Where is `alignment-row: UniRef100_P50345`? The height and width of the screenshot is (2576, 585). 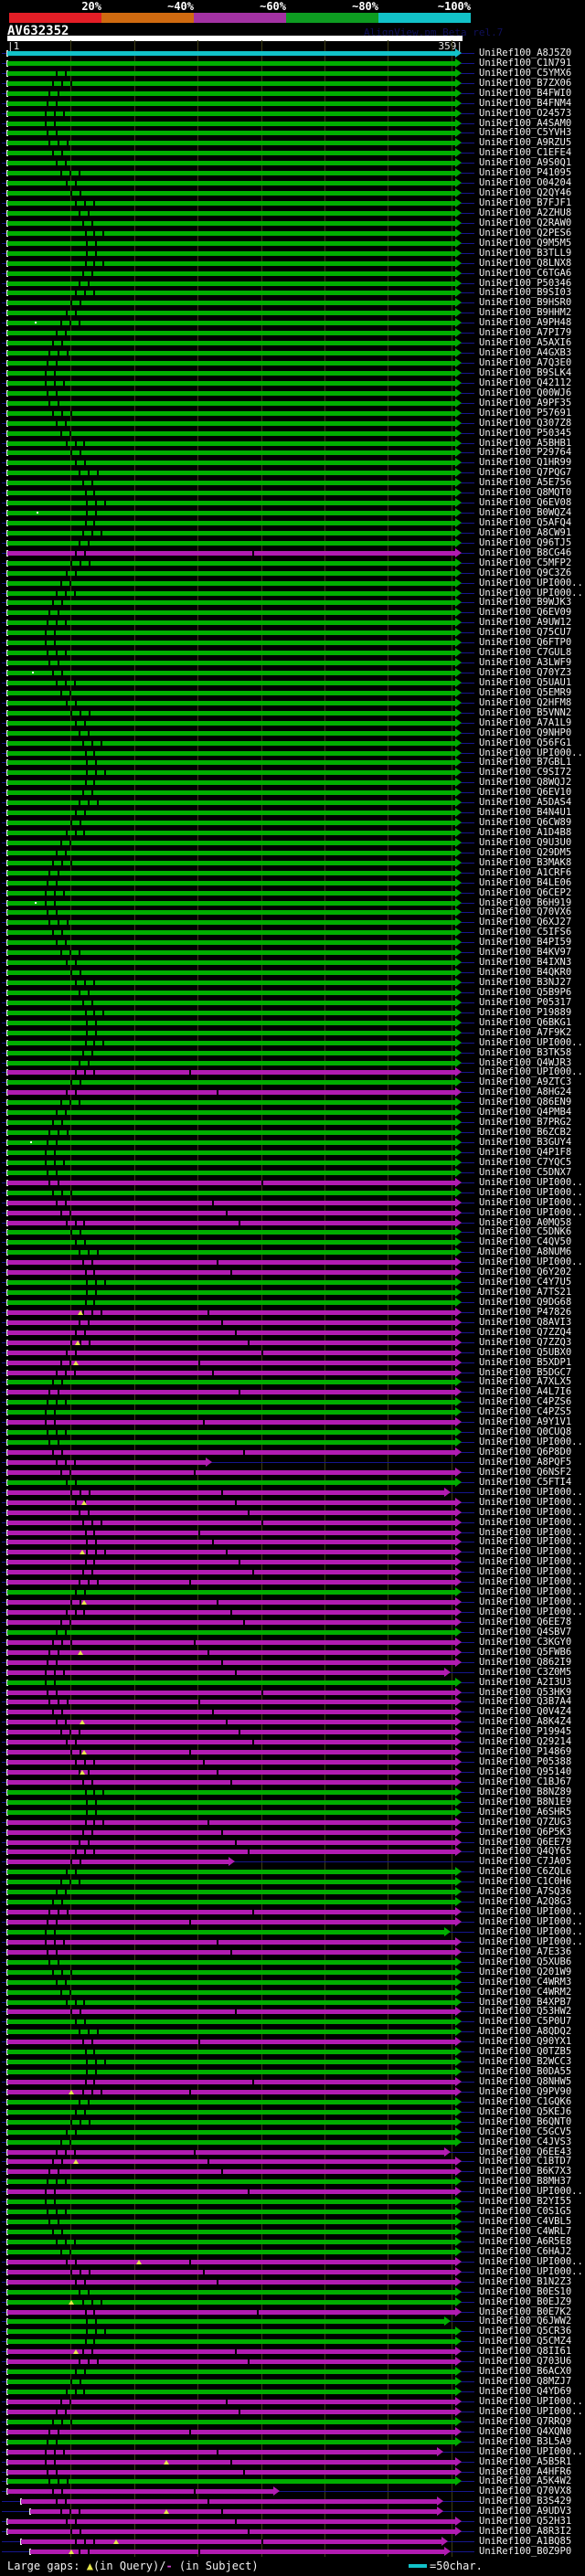
alignment-row: UniRef100_P50345 is located at coordinates (293, 433).